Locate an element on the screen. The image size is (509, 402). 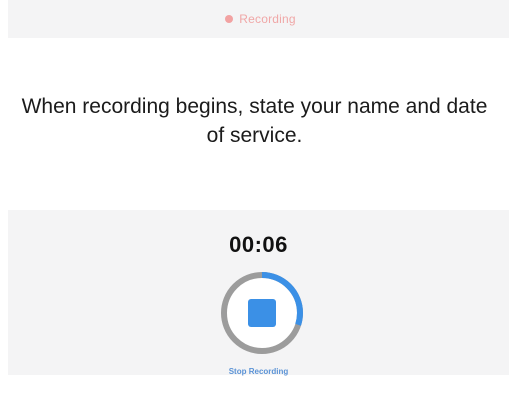
stop-recording-button is located at coordinates (262, 313).